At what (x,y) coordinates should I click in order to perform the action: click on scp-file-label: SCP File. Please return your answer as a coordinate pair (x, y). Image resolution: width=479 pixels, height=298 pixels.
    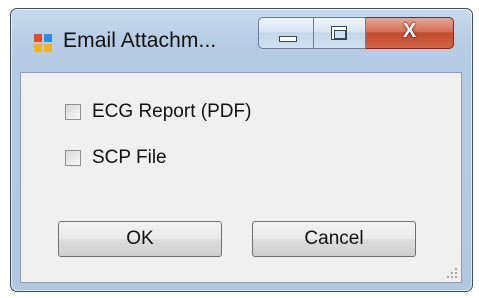
    Looking at the image, I should click on (129, 157).